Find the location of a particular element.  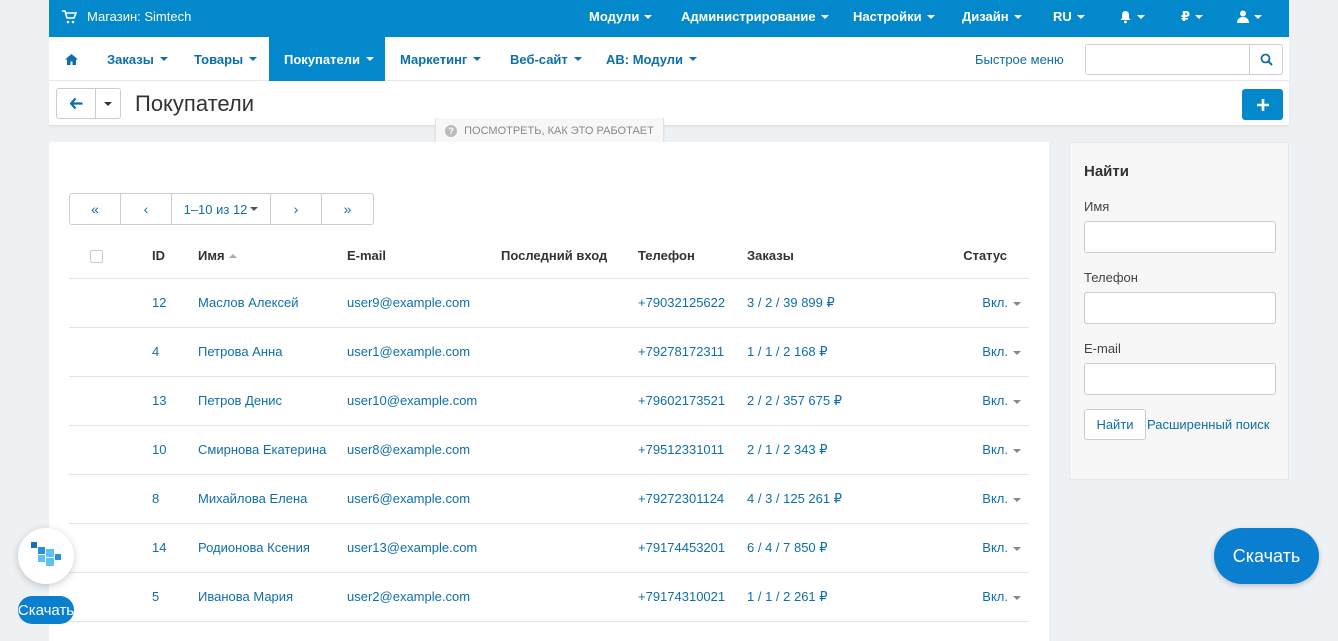

topmenu-language: RU is located at coordinates (1069, 16).